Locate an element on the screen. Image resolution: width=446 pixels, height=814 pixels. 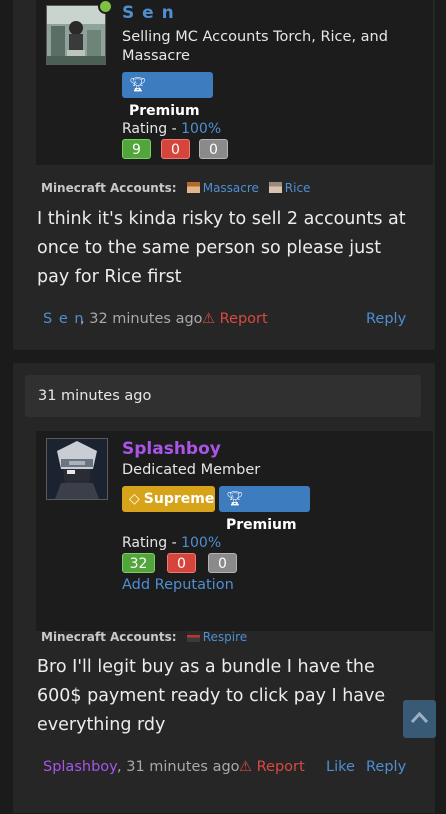
mc-account-name: Rice is located at coordinates (297, 188).